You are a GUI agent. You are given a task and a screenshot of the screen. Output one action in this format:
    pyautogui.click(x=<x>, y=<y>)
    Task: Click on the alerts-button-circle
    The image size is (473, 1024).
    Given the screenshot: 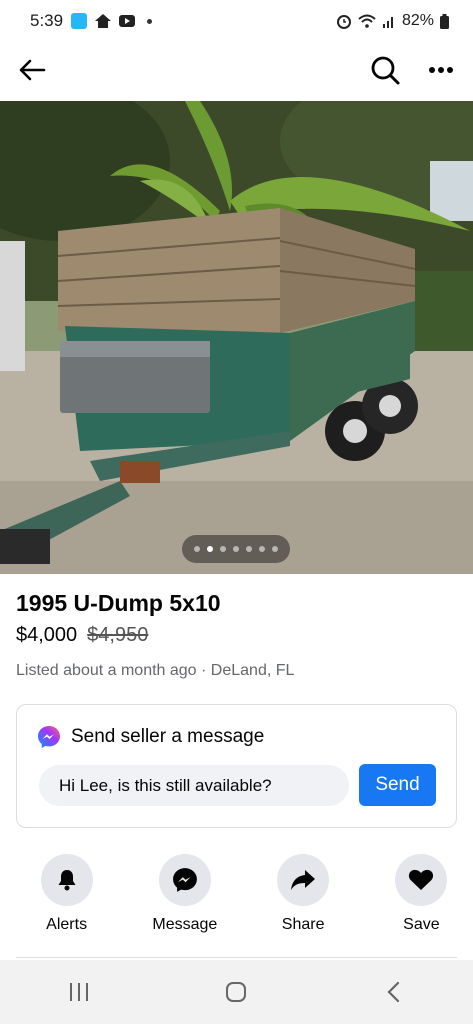 What is the action you would take?
    pyautogui.click(x=66, y=880)
    